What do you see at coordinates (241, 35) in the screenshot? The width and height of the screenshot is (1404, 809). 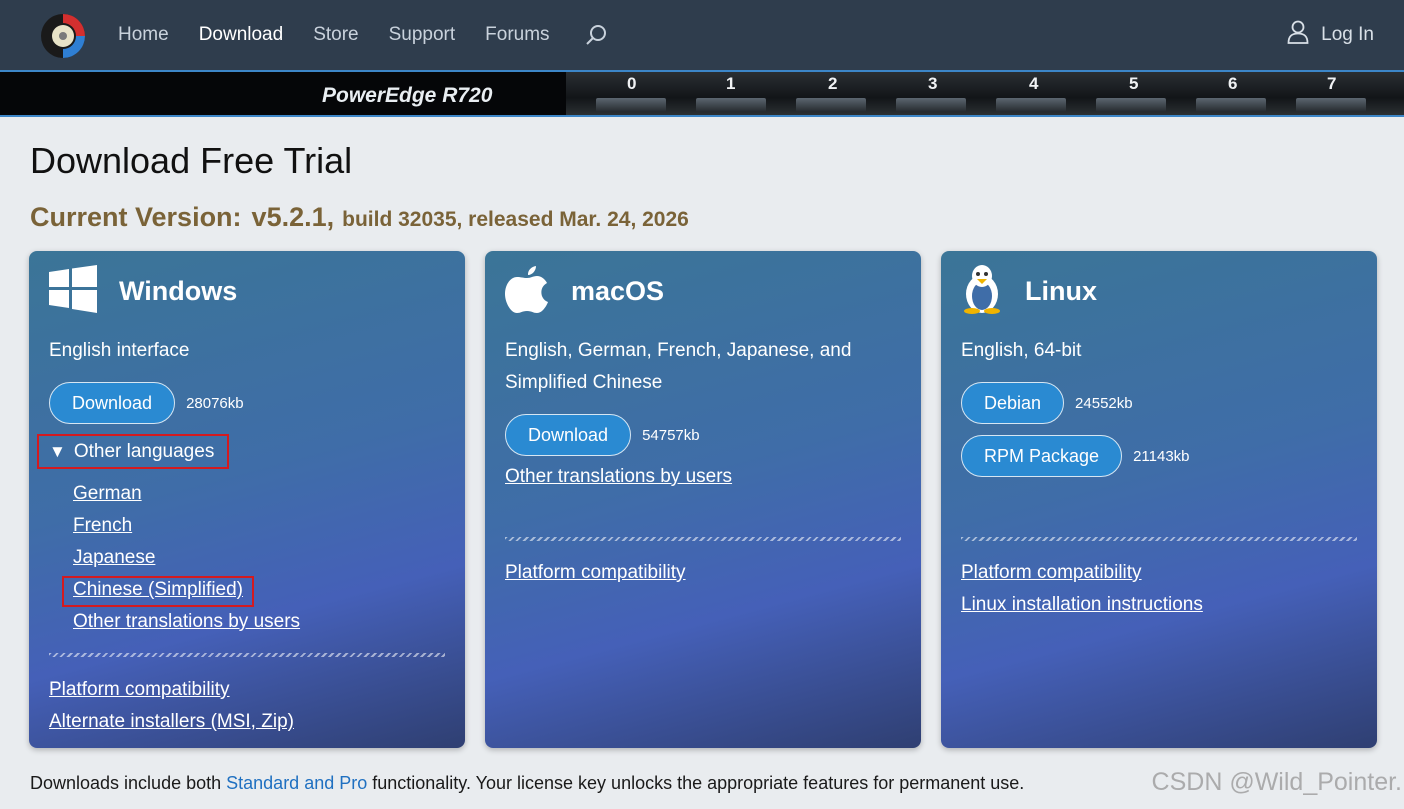 I see `nav-download: Download` at bounding box center [241, 35].